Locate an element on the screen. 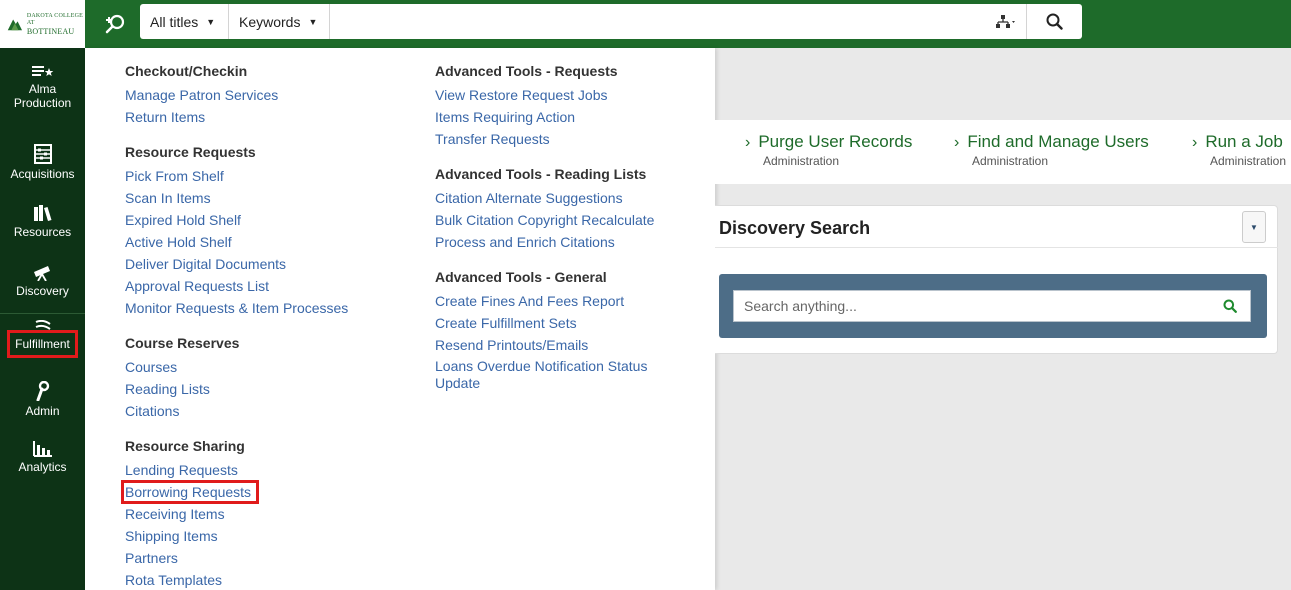  advanced-search-icon is located at coordinates (115, 24).